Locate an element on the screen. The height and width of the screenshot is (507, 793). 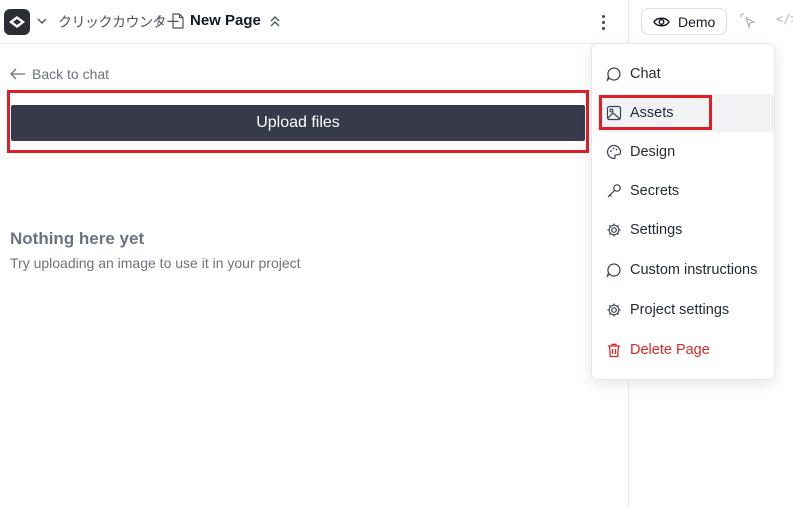
demo-button: Demo is located at coordinates (684, 21).